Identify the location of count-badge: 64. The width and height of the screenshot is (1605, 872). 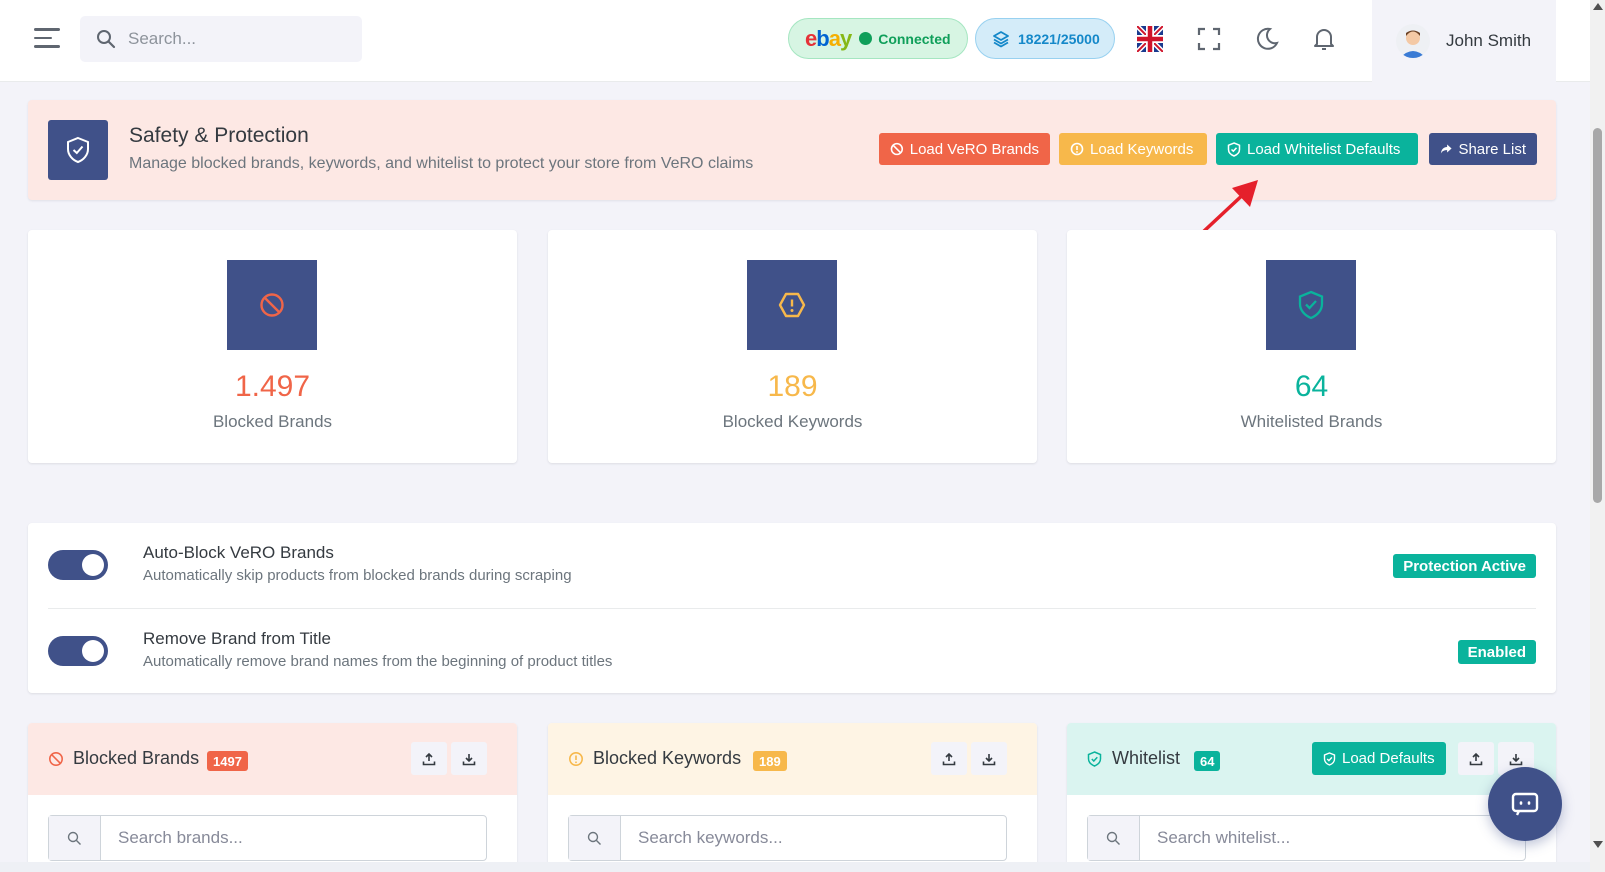
(1207, 761).